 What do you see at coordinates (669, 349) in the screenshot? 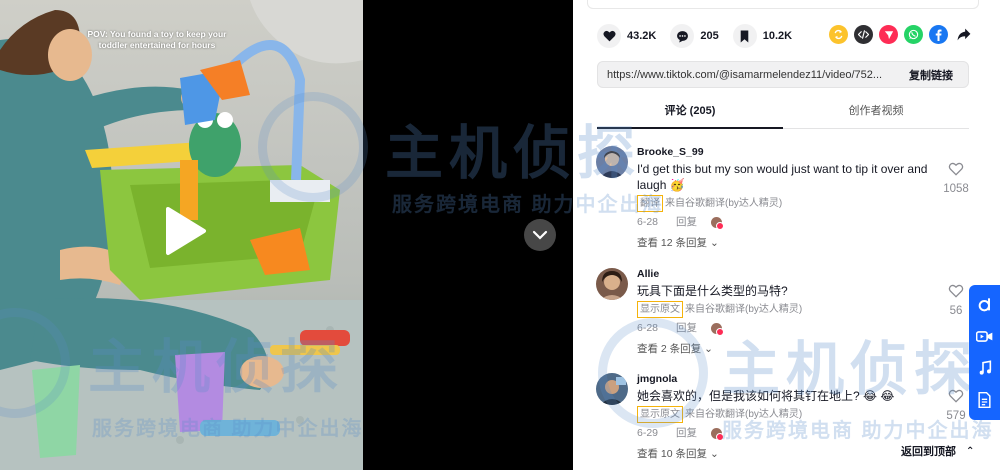
I see `view-replies-label: 查看 2 条回复` at bounding box center [669, 349].